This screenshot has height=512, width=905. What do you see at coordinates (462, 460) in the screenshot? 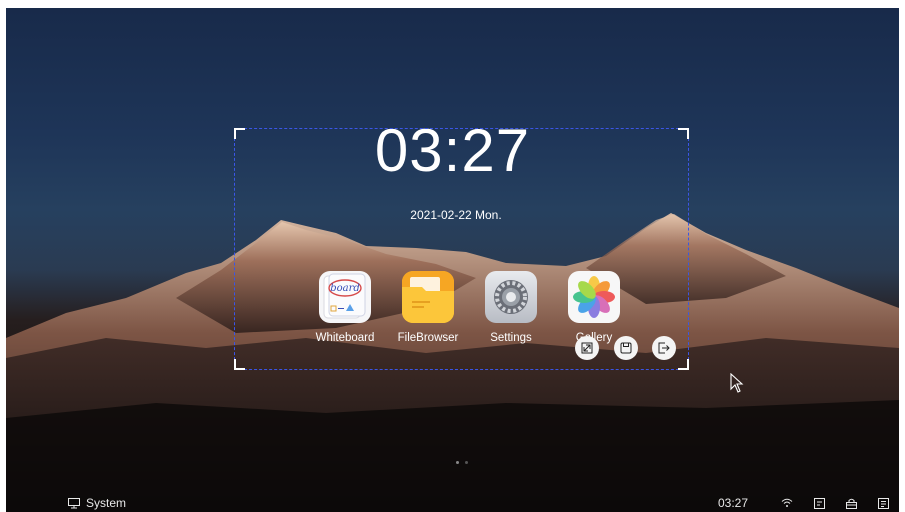
I see `page-indicator` at bounding box center [462, 460].